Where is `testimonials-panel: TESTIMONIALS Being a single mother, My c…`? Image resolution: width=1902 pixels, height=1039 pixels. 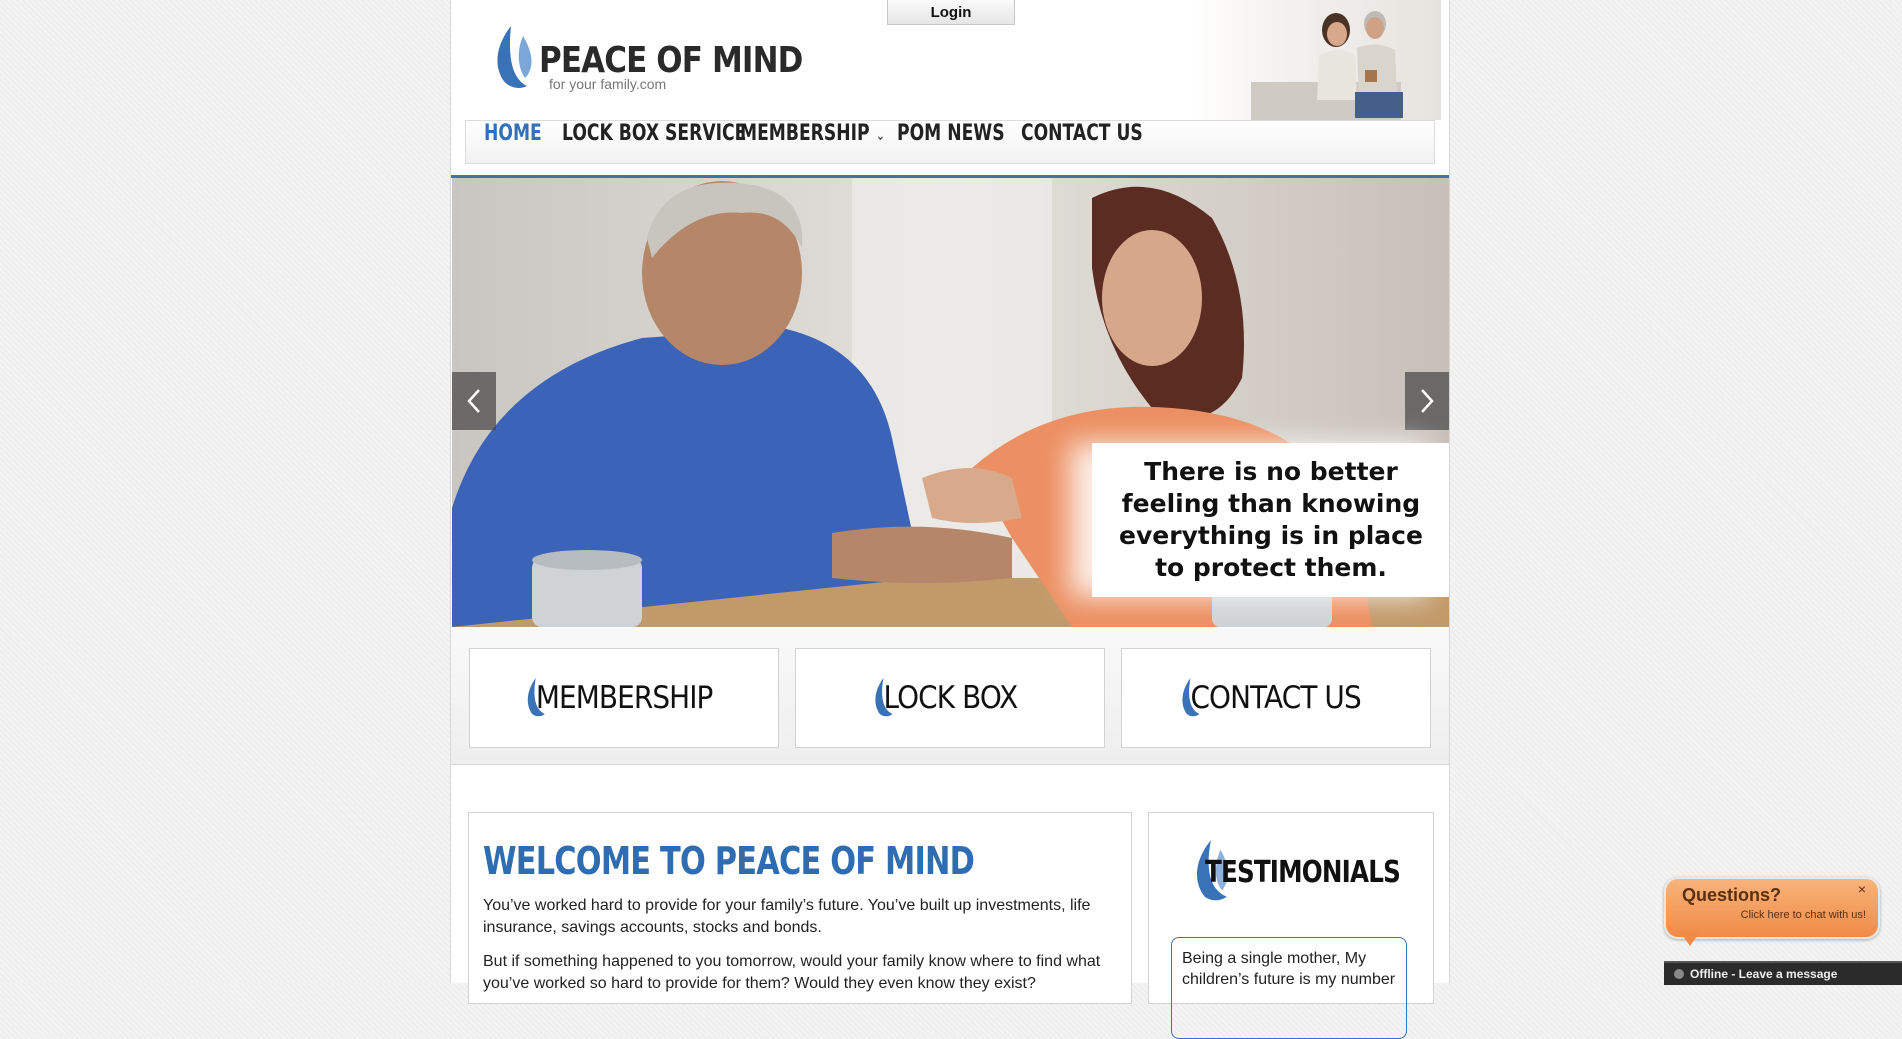 testimonials-panel: TESTIMONIALS Being a single mother, My c… is located at coordinates (1291, 925).